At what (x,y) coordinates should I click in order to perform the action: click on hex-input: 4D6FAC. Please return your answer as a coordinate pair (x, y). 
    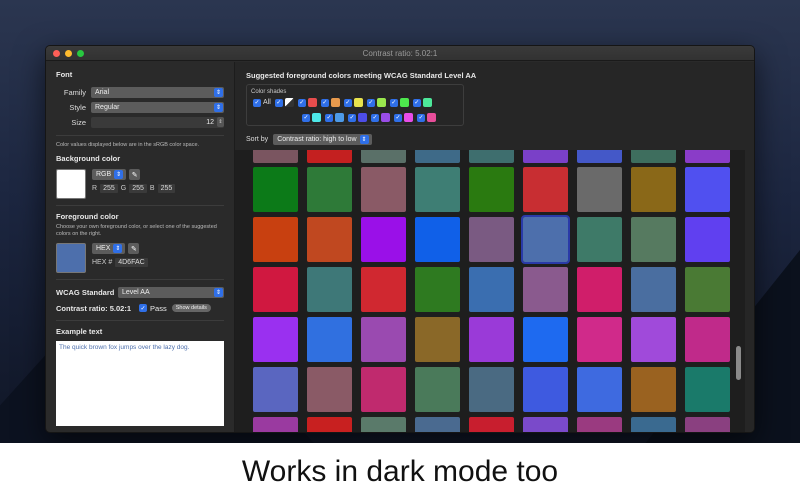
    Looking at the image, I should click on (131, 262).